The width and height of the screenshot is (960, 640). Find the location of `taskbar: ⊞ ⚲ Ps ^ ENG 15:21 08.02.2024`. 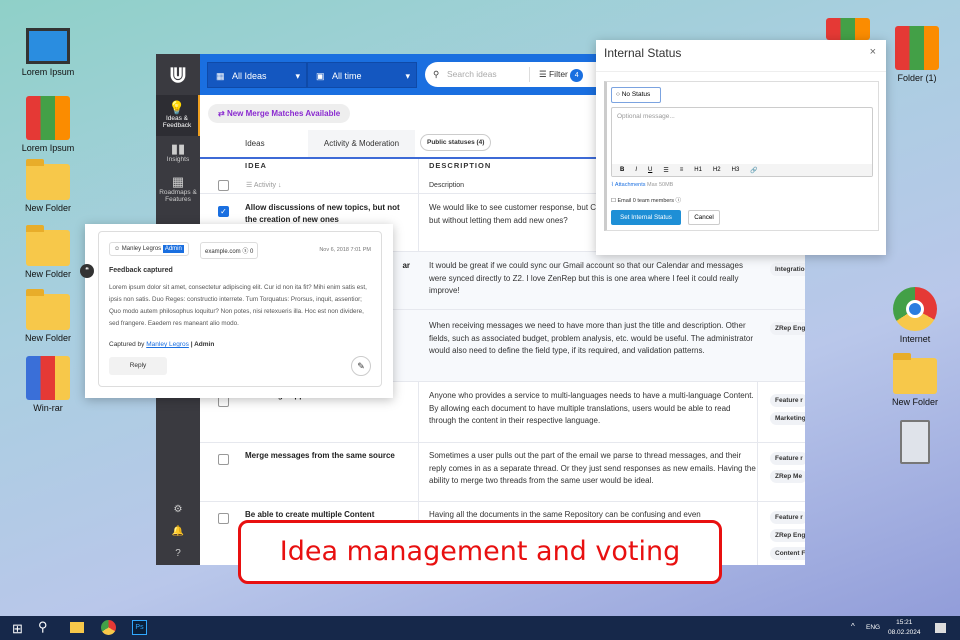

taskbar: ⊞ ⚲ Ps ^ ENG 15:21 08.02.2024 is located at coordinates (480, 628).